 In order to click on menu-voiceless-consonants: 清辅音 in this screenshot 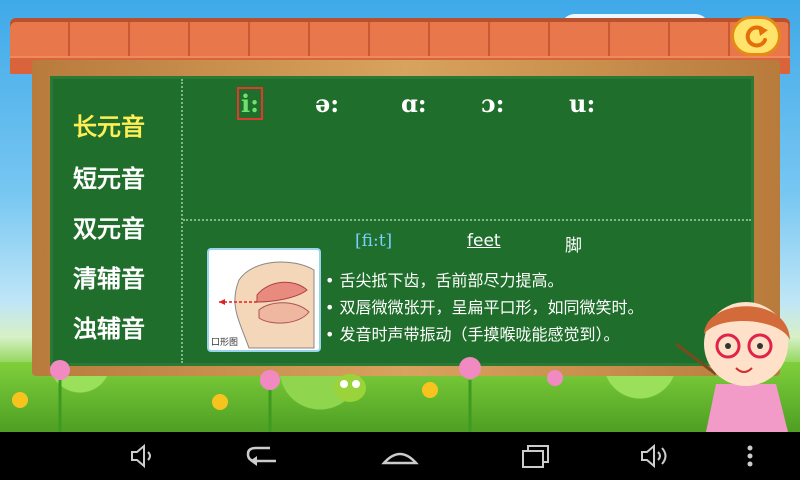, I will do `click(123, 276)`.